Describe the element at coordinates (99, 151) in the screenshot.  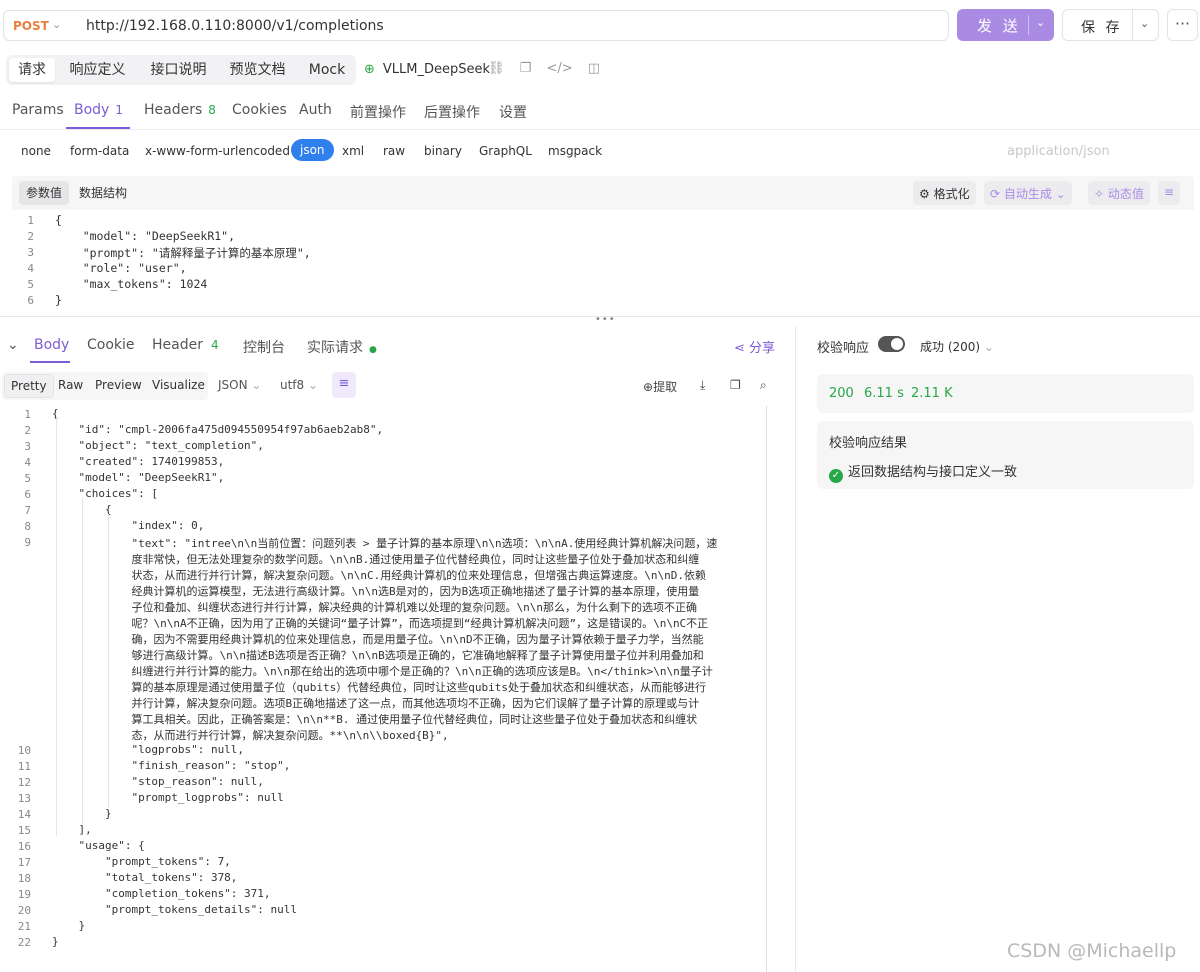
I see `body-type-form-data: form-data` at that location.